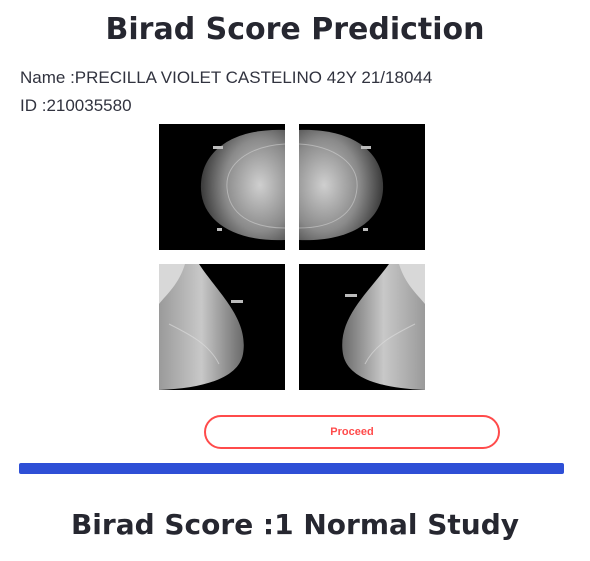 The image size is (590, 561). I want to click on birad-score-result: Birad Score :1 Normal Study, so click(295, 524).